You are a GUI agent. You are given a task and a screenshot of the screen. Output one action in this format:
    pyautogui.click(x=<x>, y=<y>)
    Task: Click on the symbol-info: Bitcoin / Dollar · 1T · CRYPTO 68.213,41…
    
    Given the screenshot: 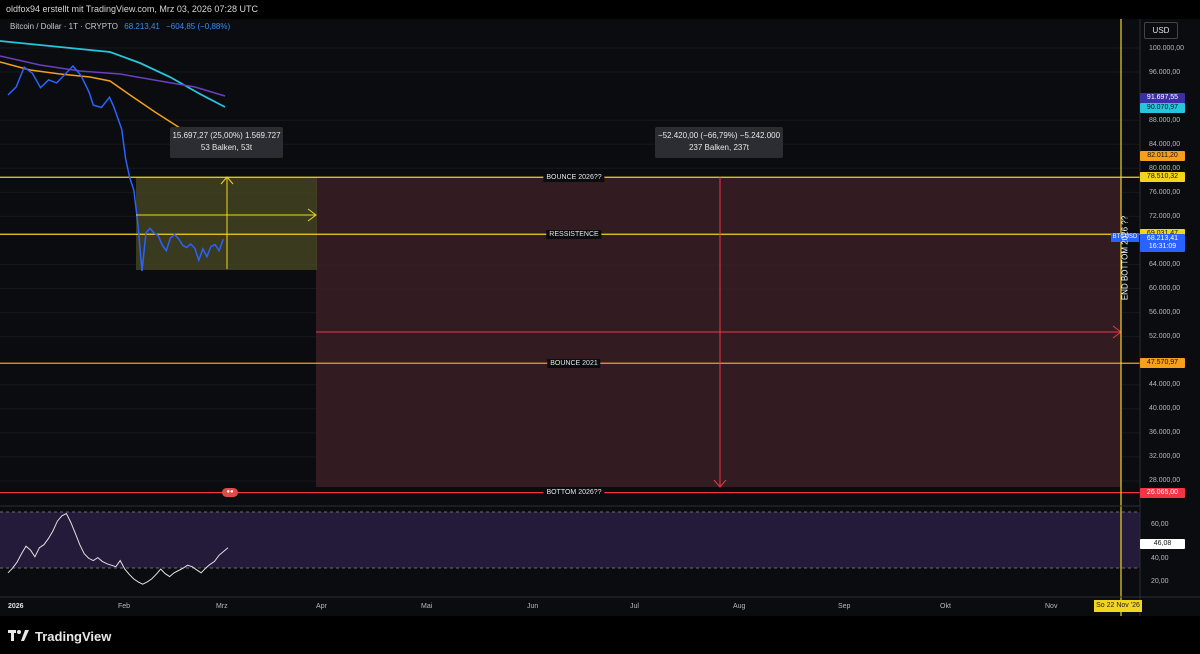 What is the action you would take?
    pyautogui.click(x=120, y=26)
    